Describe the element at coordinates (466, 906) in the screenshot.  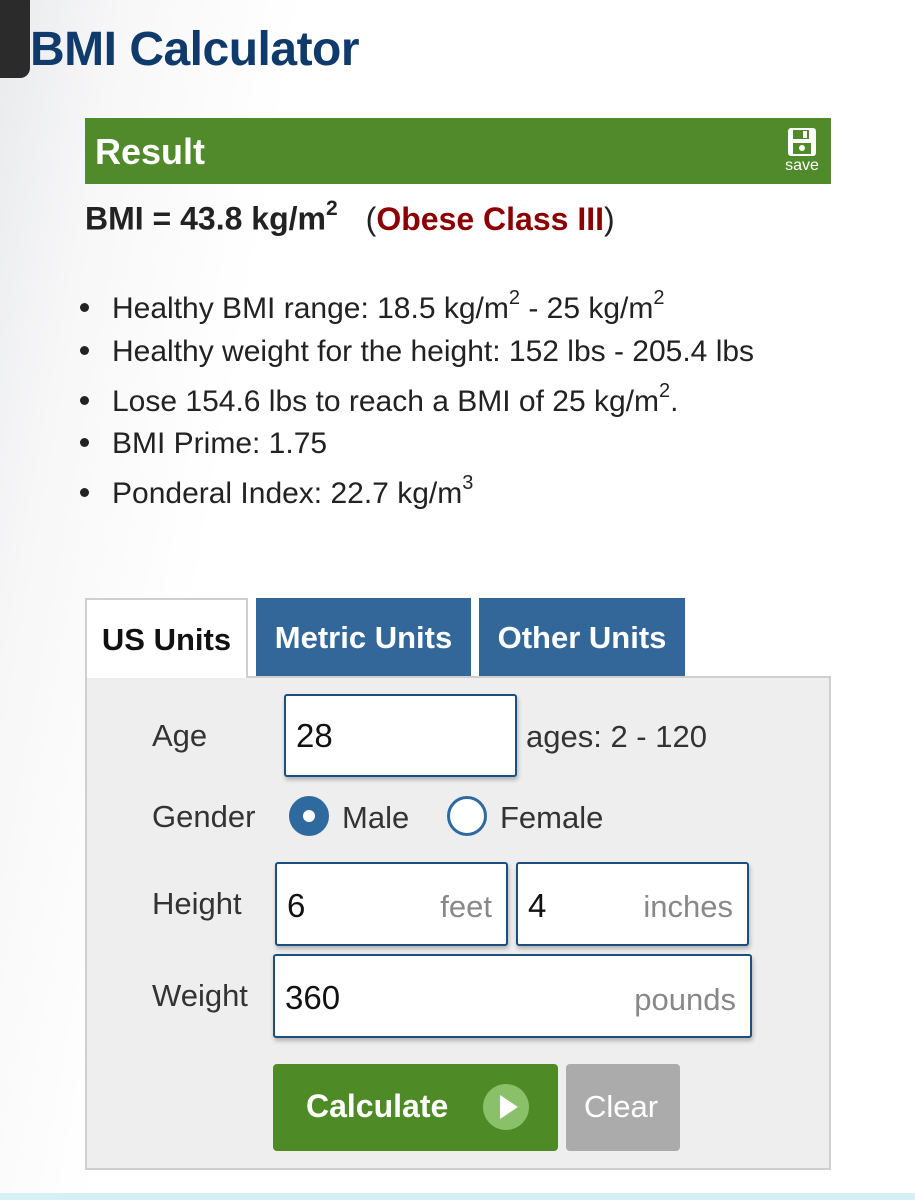
I see `height-feet-unit: feet` at that location.